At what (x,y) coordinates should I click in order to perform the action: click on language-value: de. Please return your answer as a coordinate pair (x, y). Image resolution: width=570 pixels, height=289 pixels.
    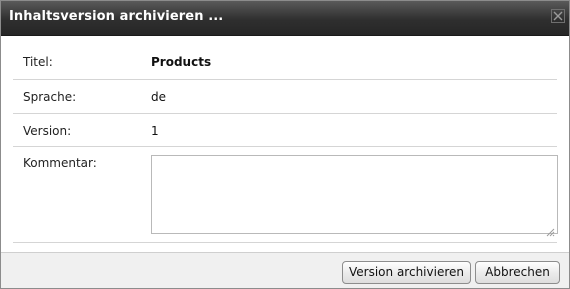
    Looking at the image, I should click on (158, 97).